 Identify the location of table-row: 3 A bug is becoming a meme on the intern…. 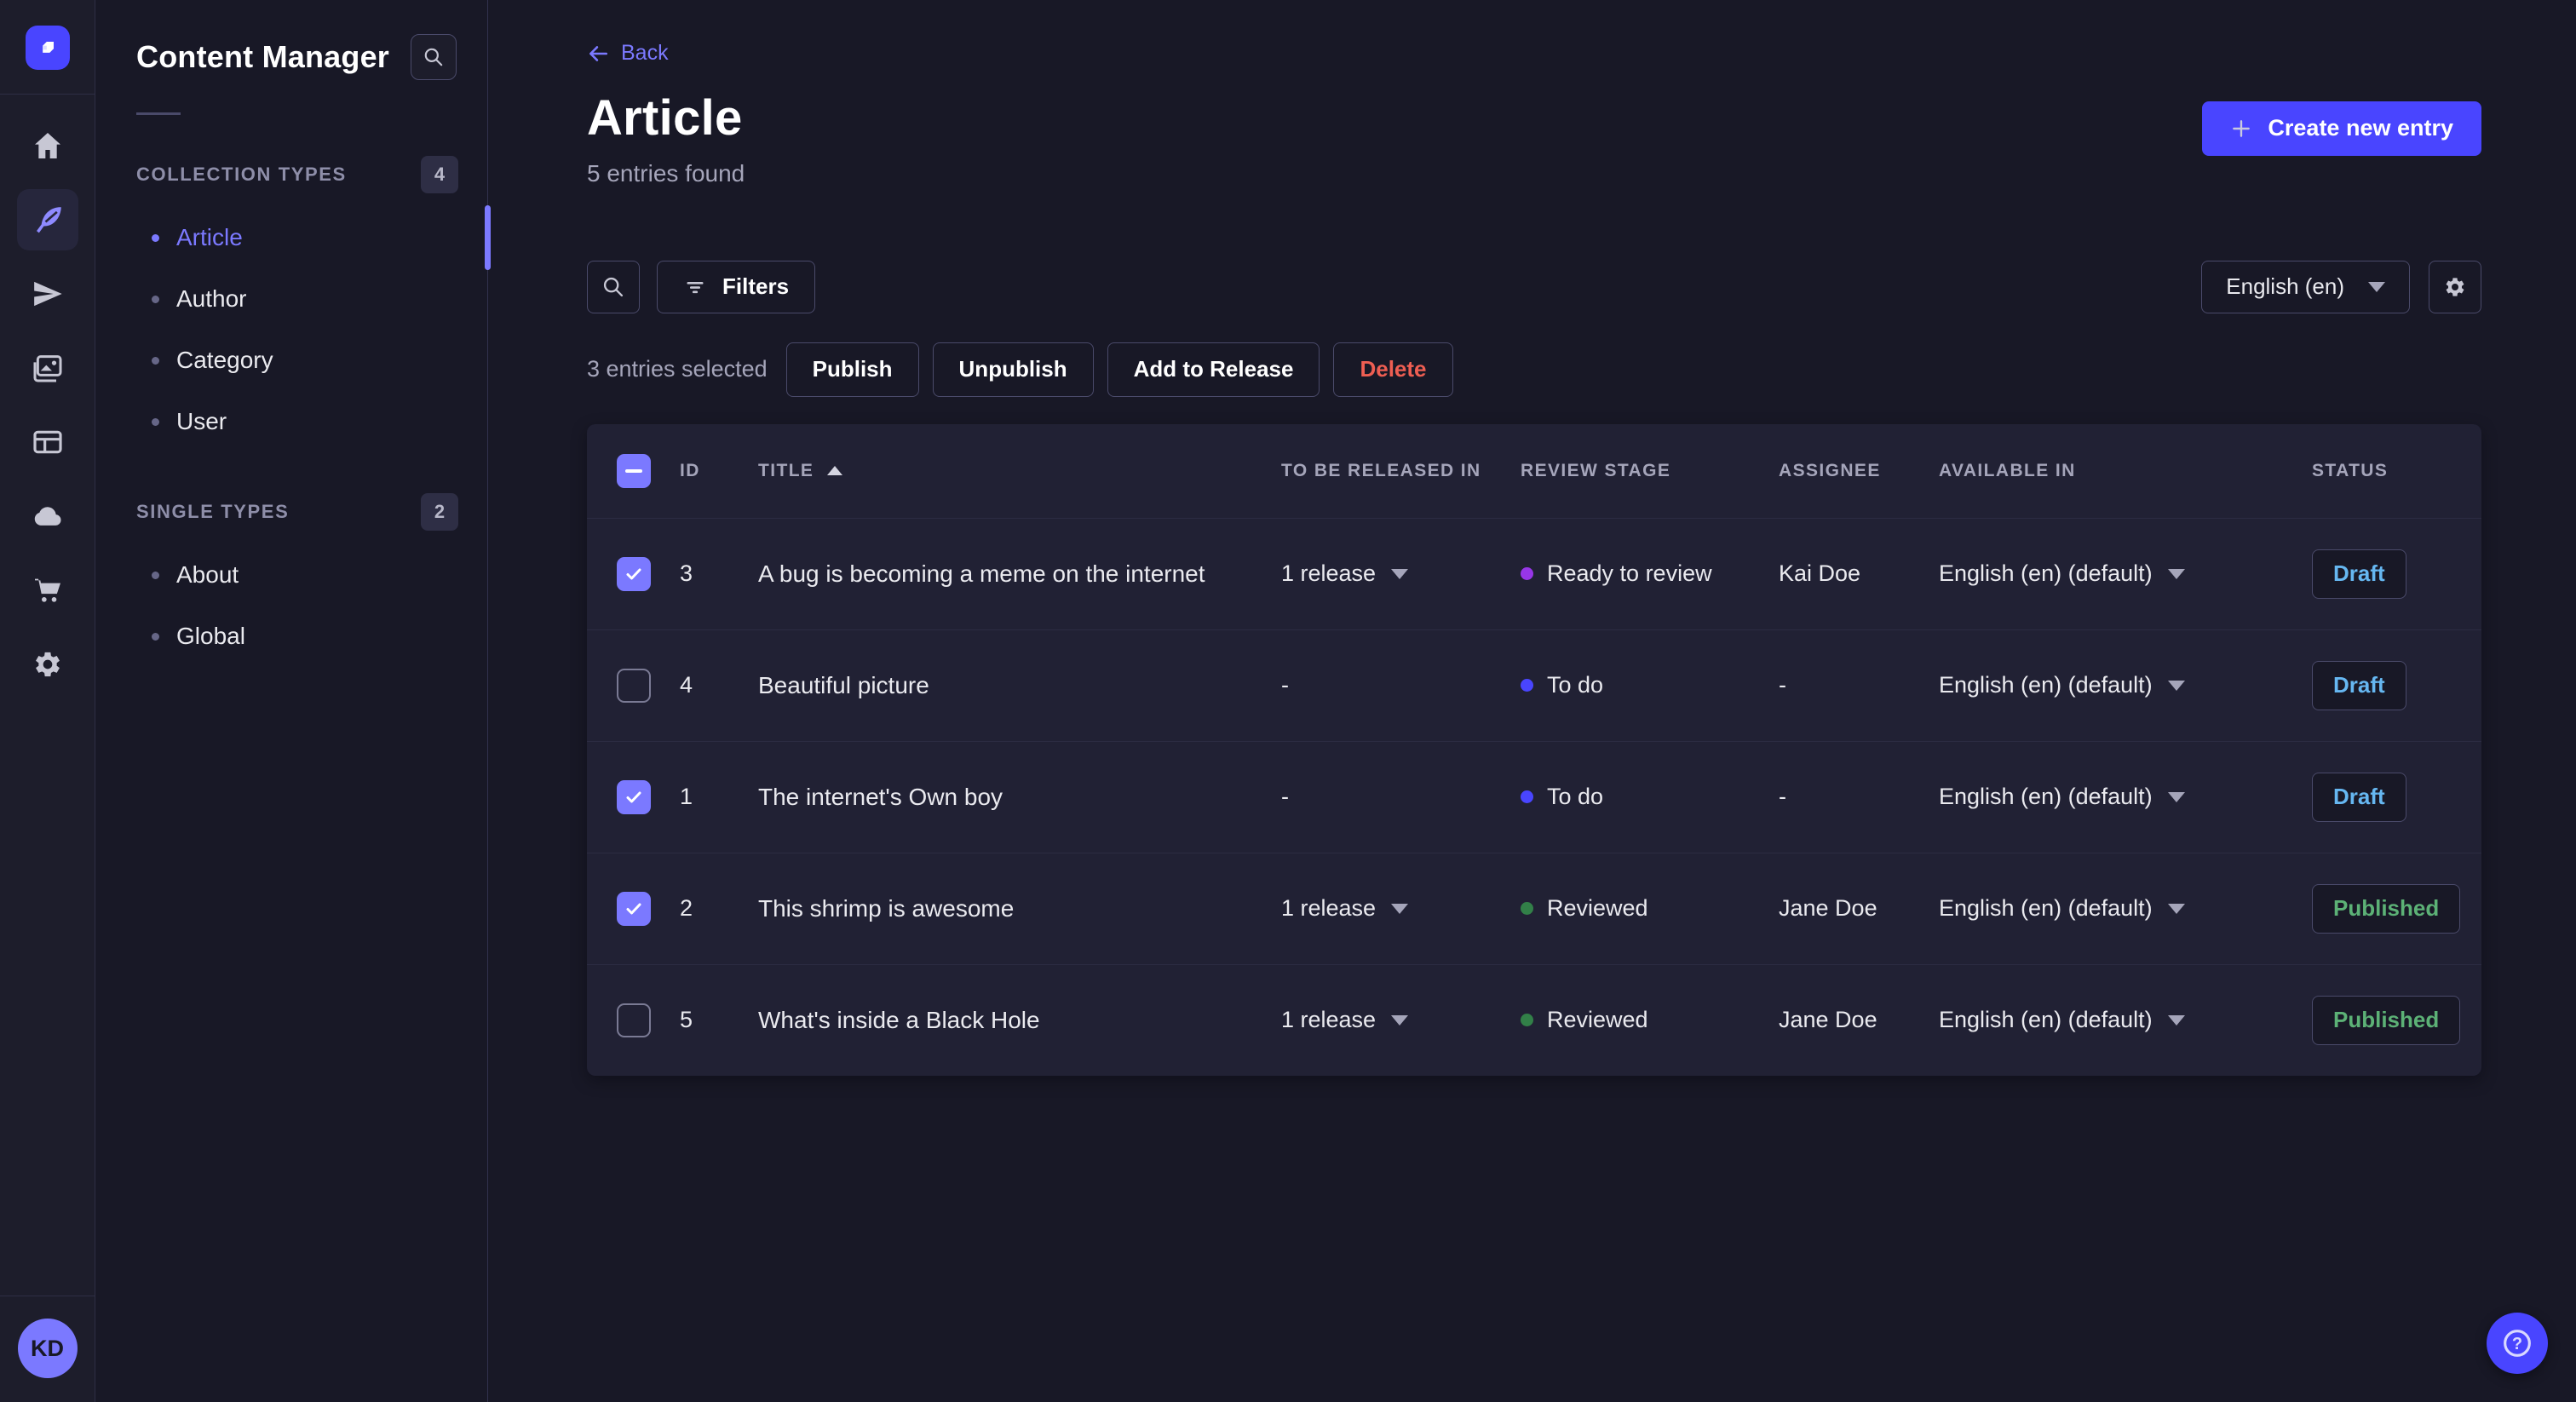
(1534, 573).